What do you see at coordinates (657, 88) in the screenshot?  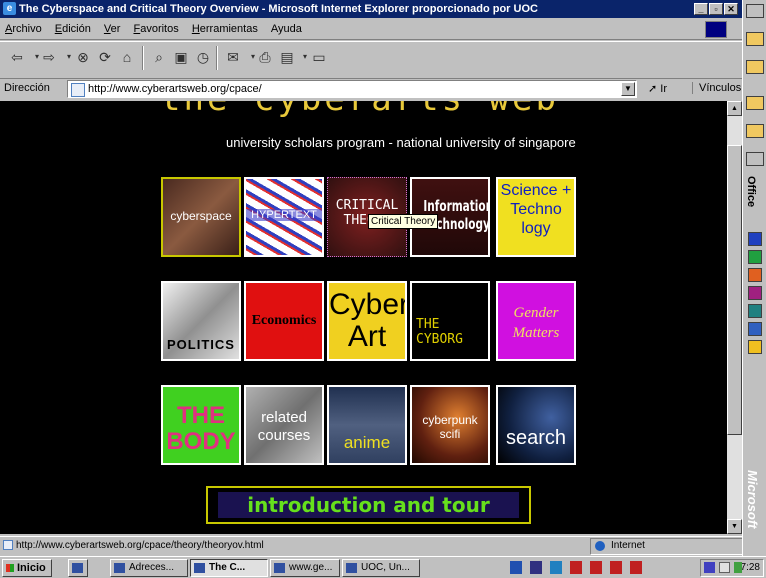 I see `go-button: ➚ Ir` at bounding box center [657, 88].